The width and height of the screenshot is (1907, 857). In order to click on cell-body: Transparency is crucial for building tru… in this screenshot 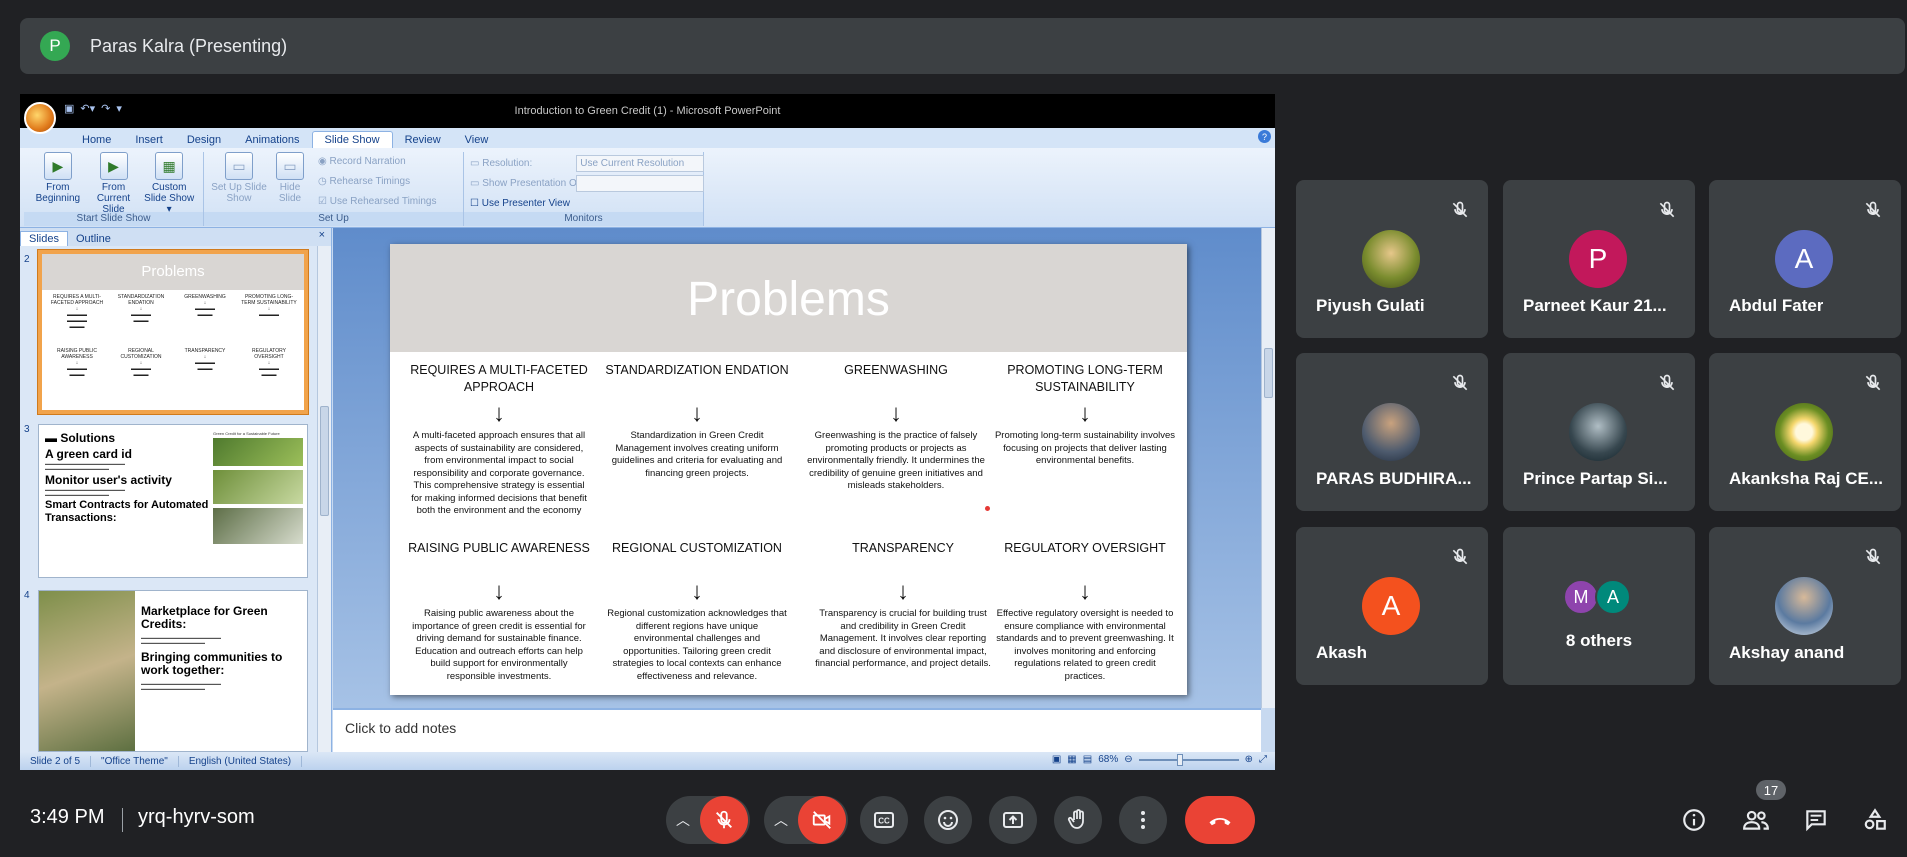, I will do `click(903, 638)`.